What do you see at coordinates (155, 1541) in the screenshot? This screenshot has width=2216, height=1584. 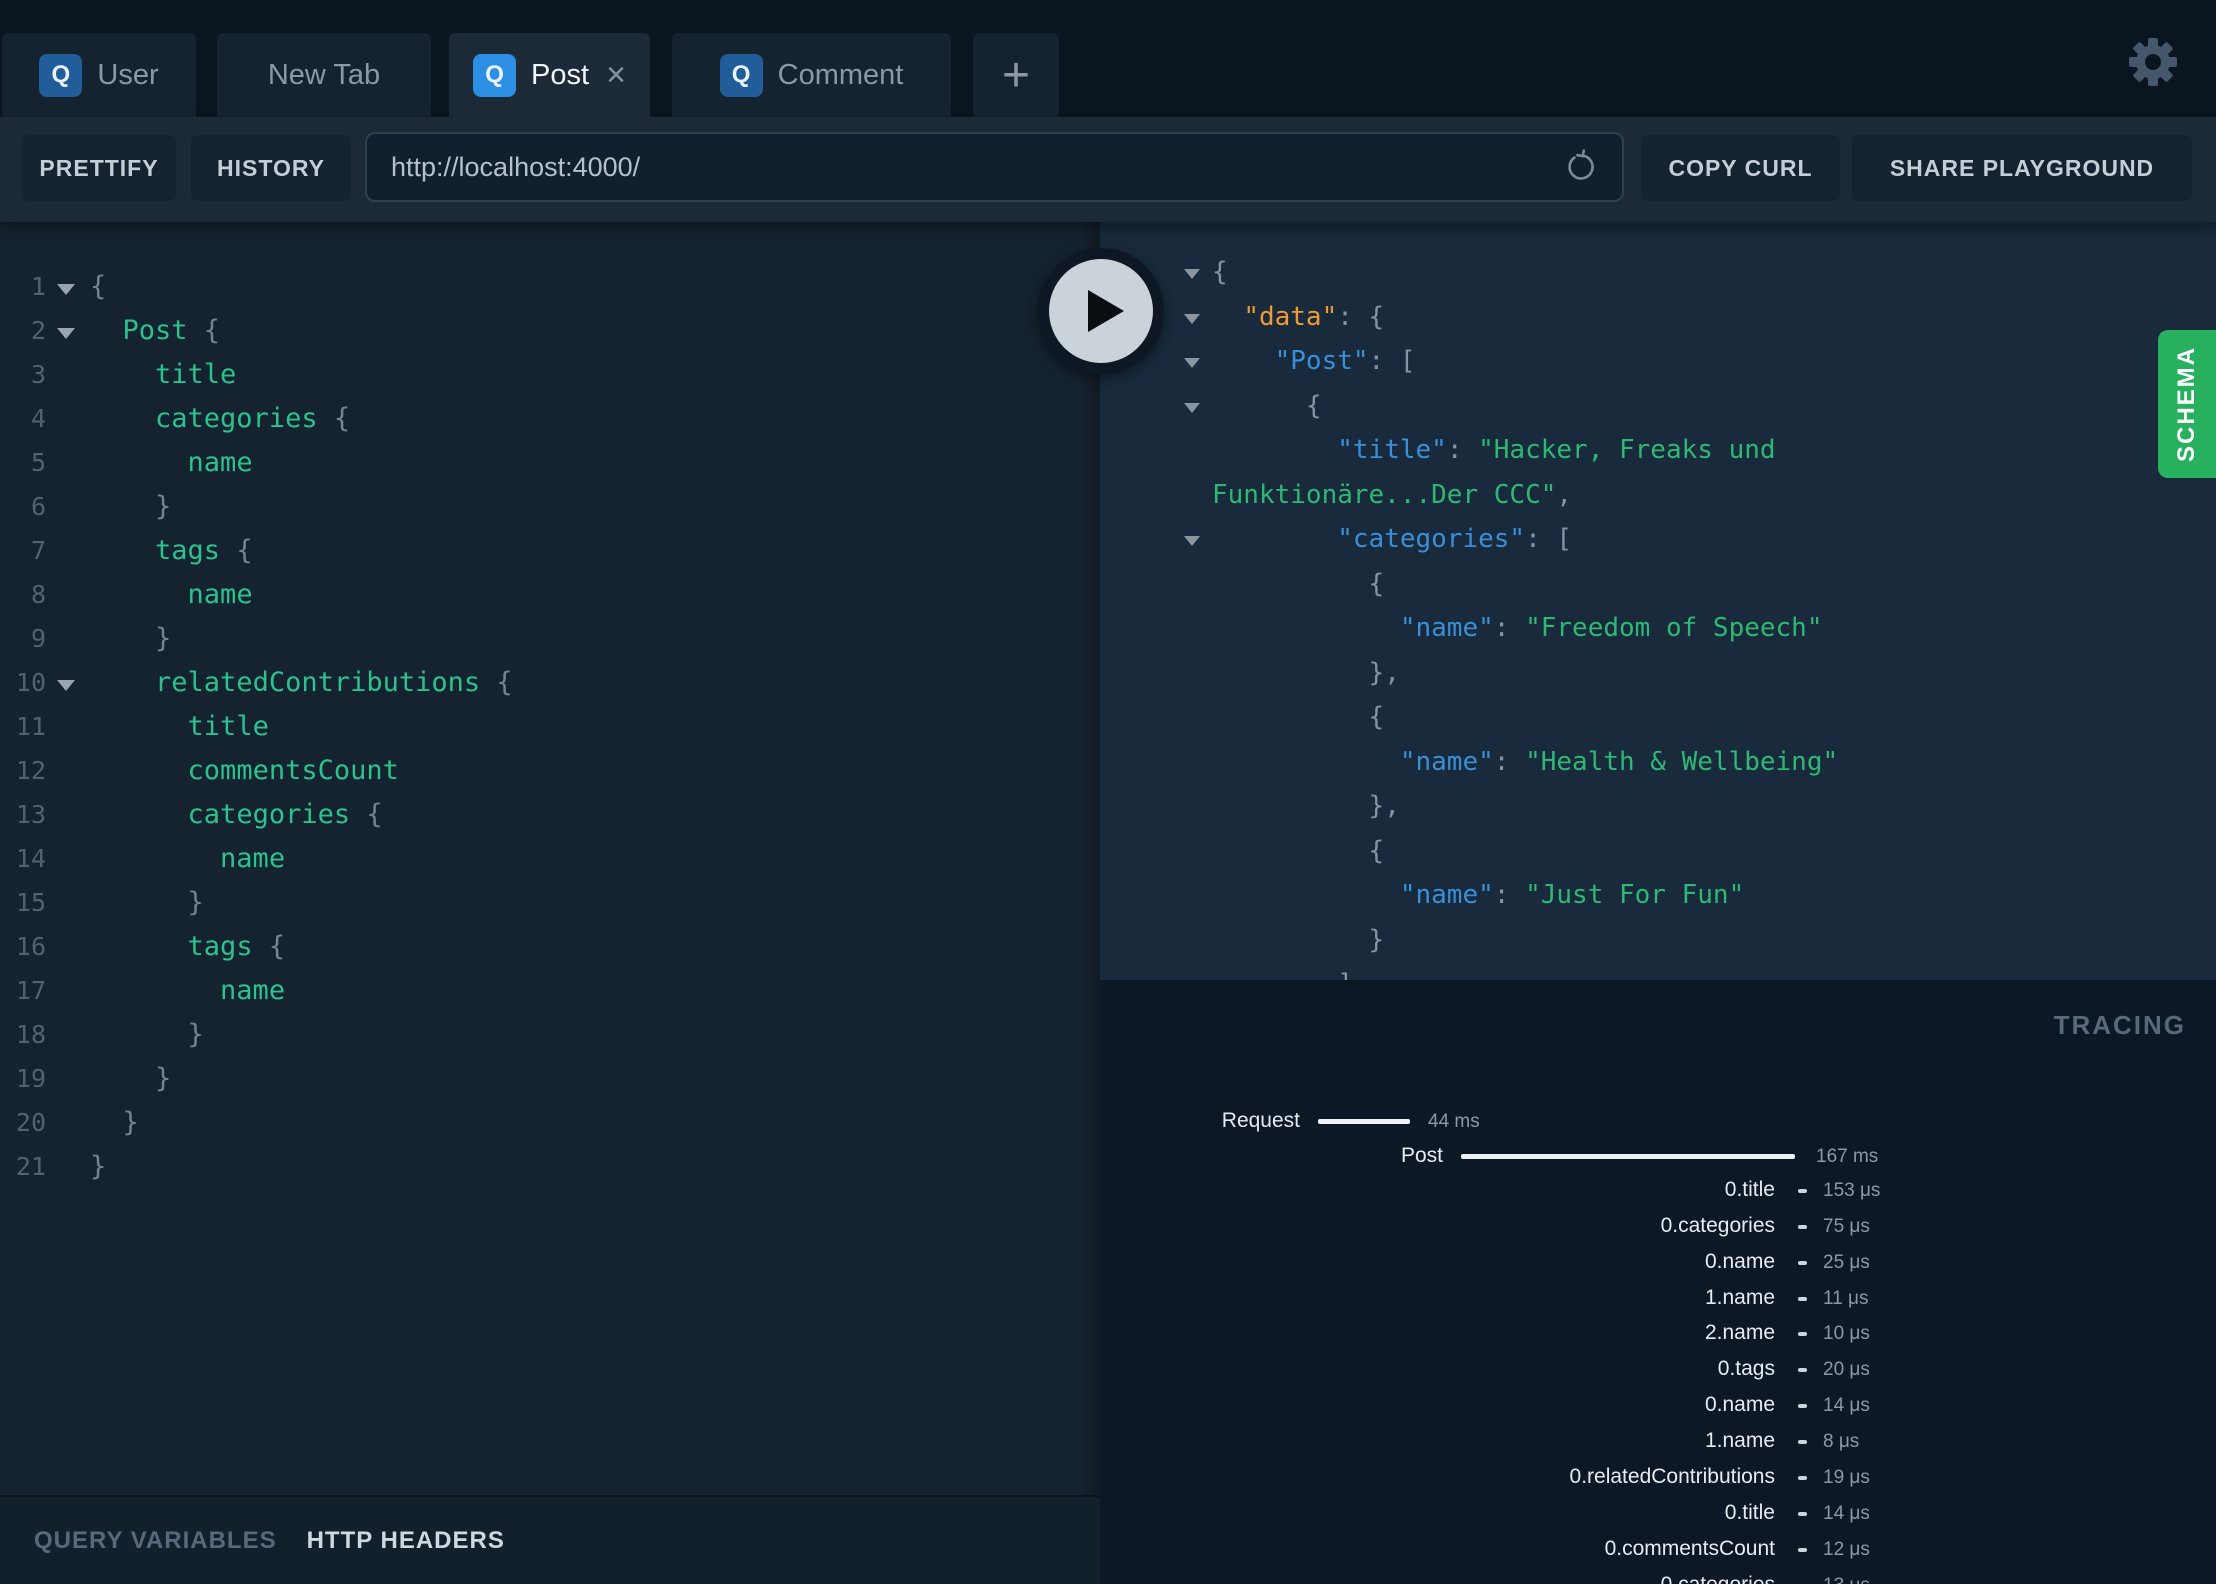 I see `query-variables-tab: QUERY VARIABLES` at bounding box center [155, 1541].